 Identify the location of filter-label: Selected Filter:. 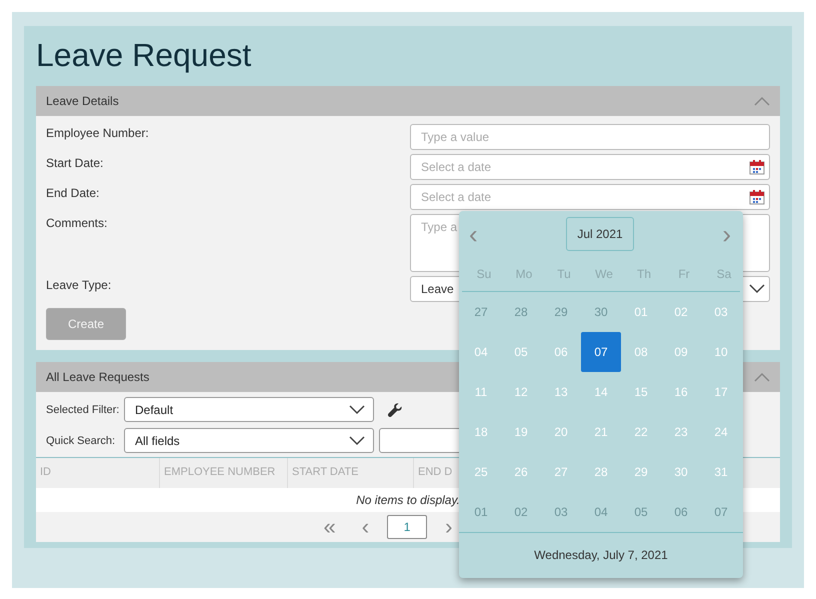
(83, 410).